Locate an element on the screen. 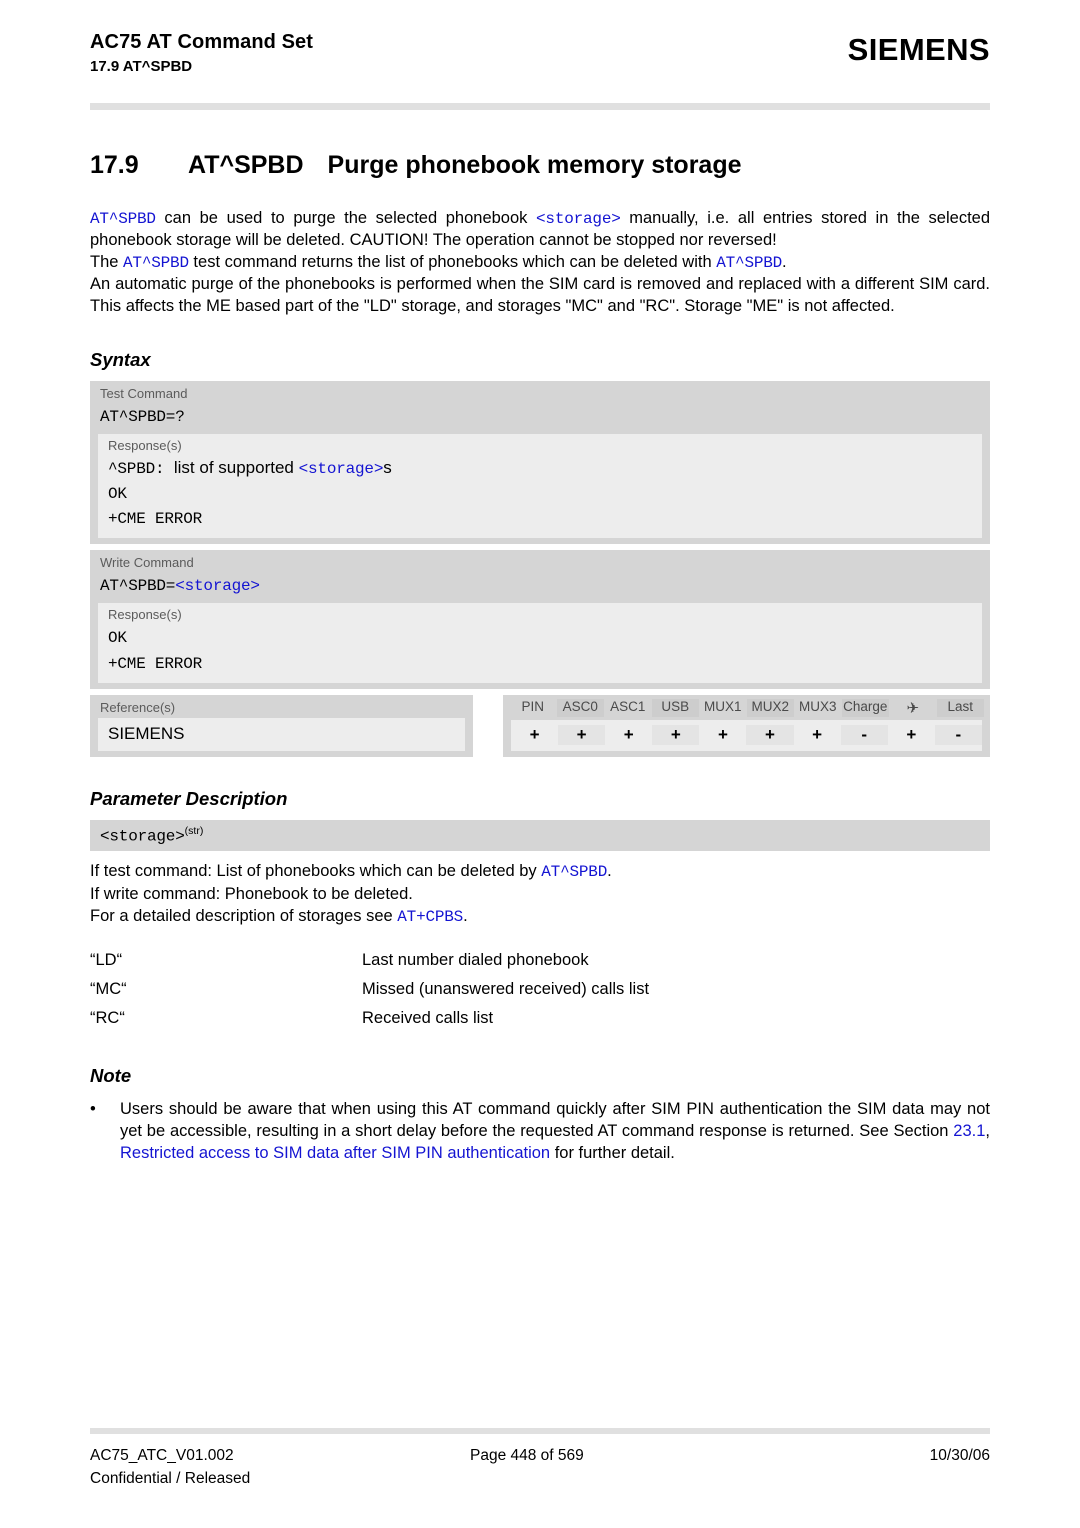 The image size is (1080, 1528). compat-header-usb: USB is located at coordinates (676, 708).